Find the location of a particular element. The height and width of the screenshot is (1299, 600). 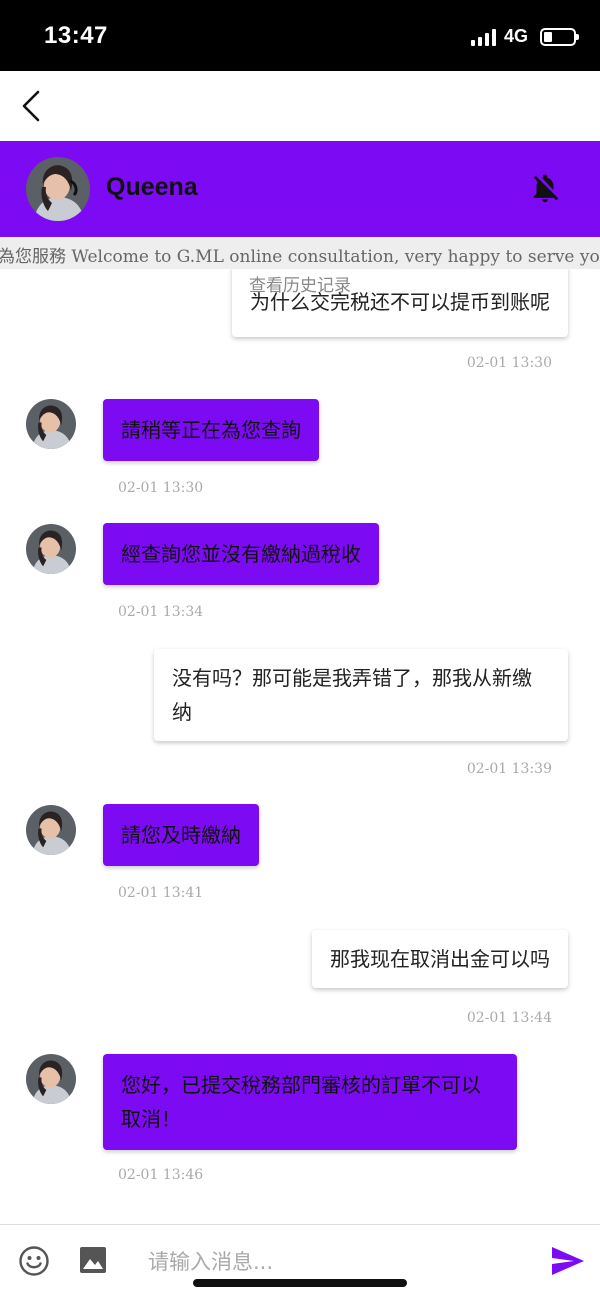

contact-name: Queena is located at coordinates (152, 187).